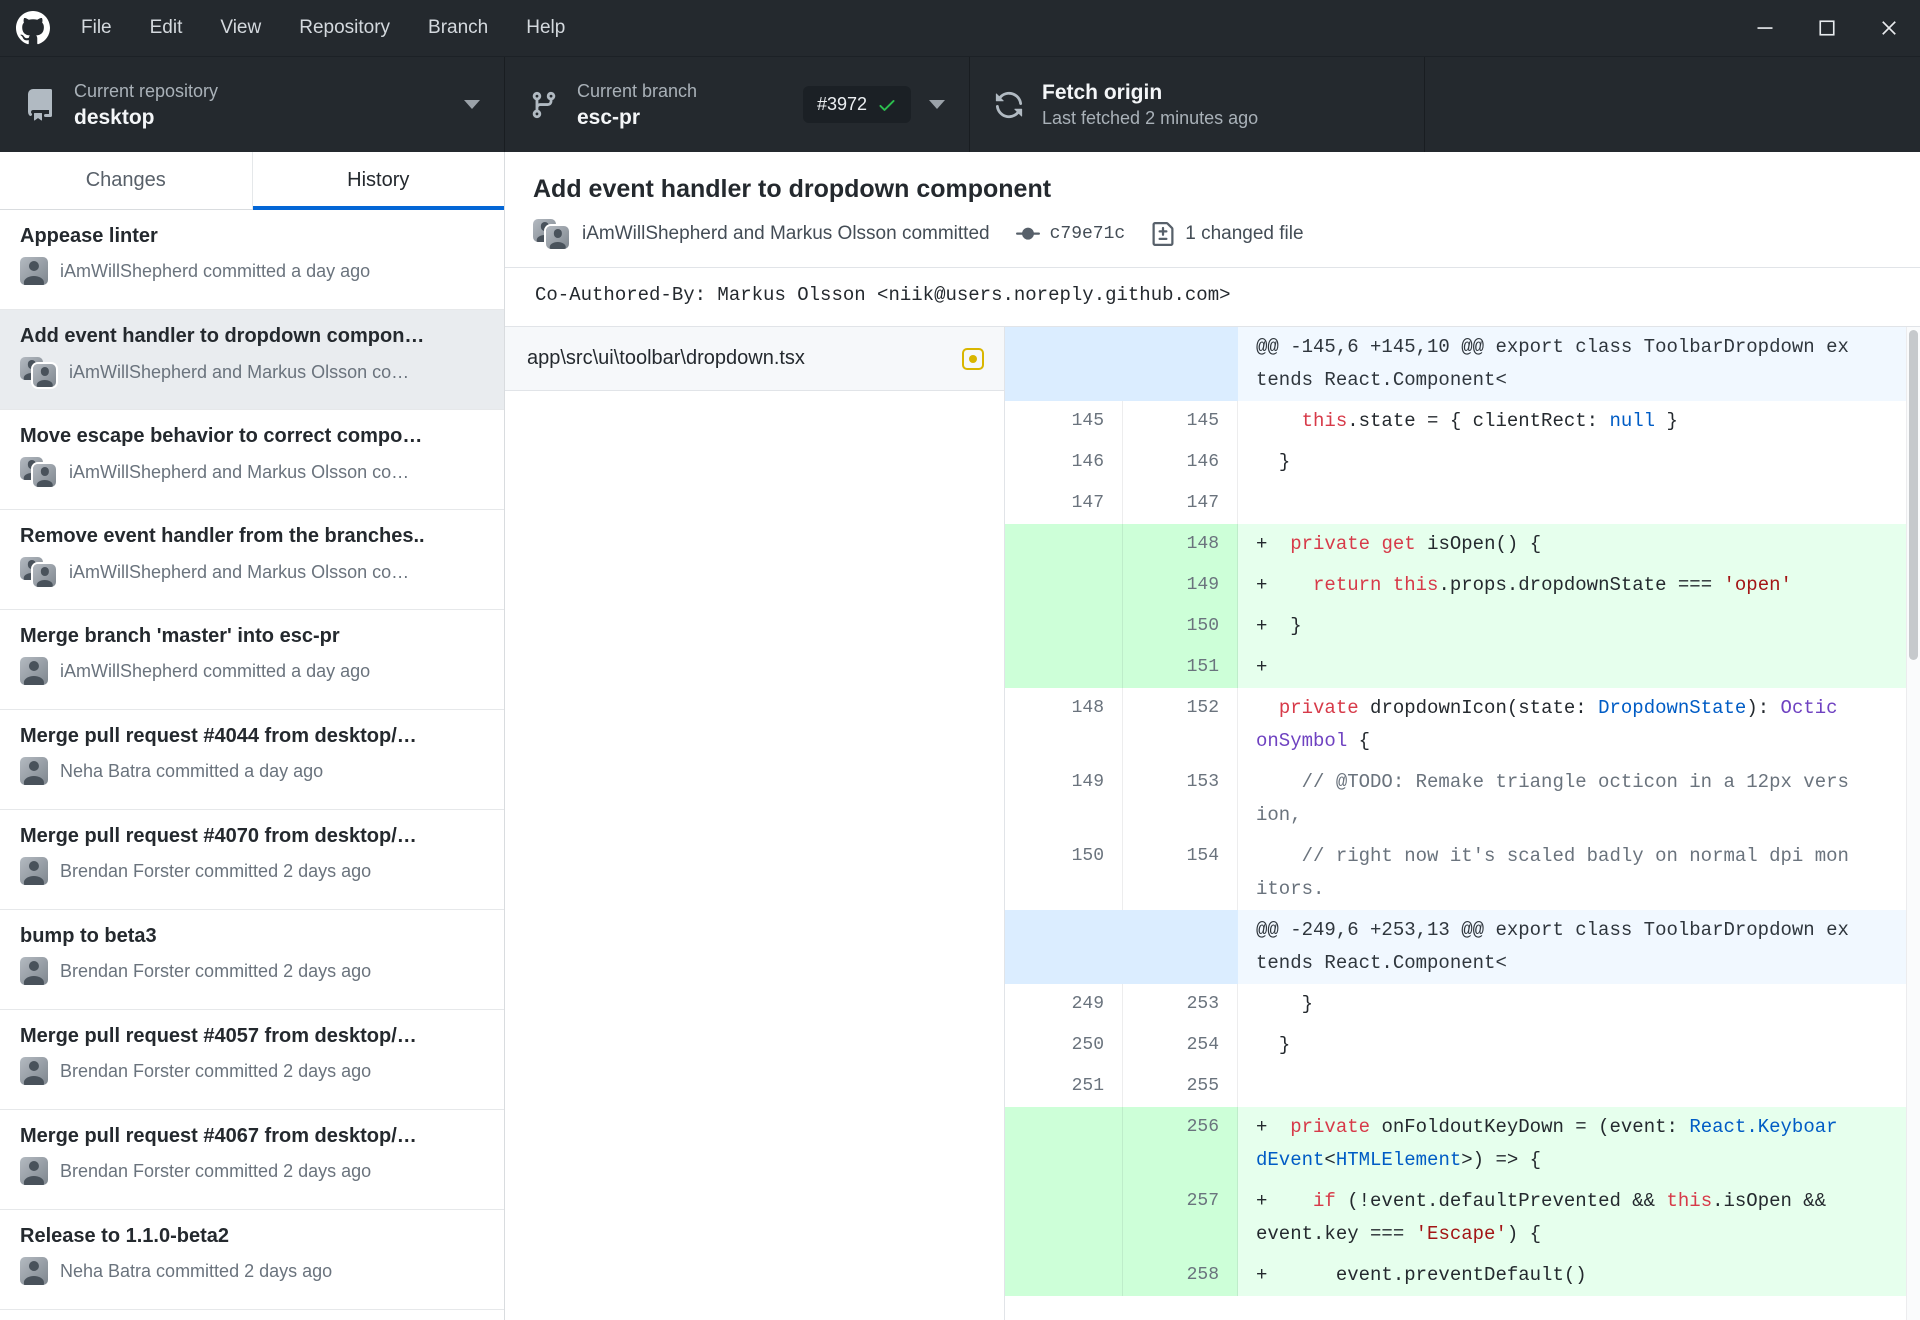 This screenshot has width=1920, height=1320. I want to click on old-line-number: 147, so click(1064, 503).